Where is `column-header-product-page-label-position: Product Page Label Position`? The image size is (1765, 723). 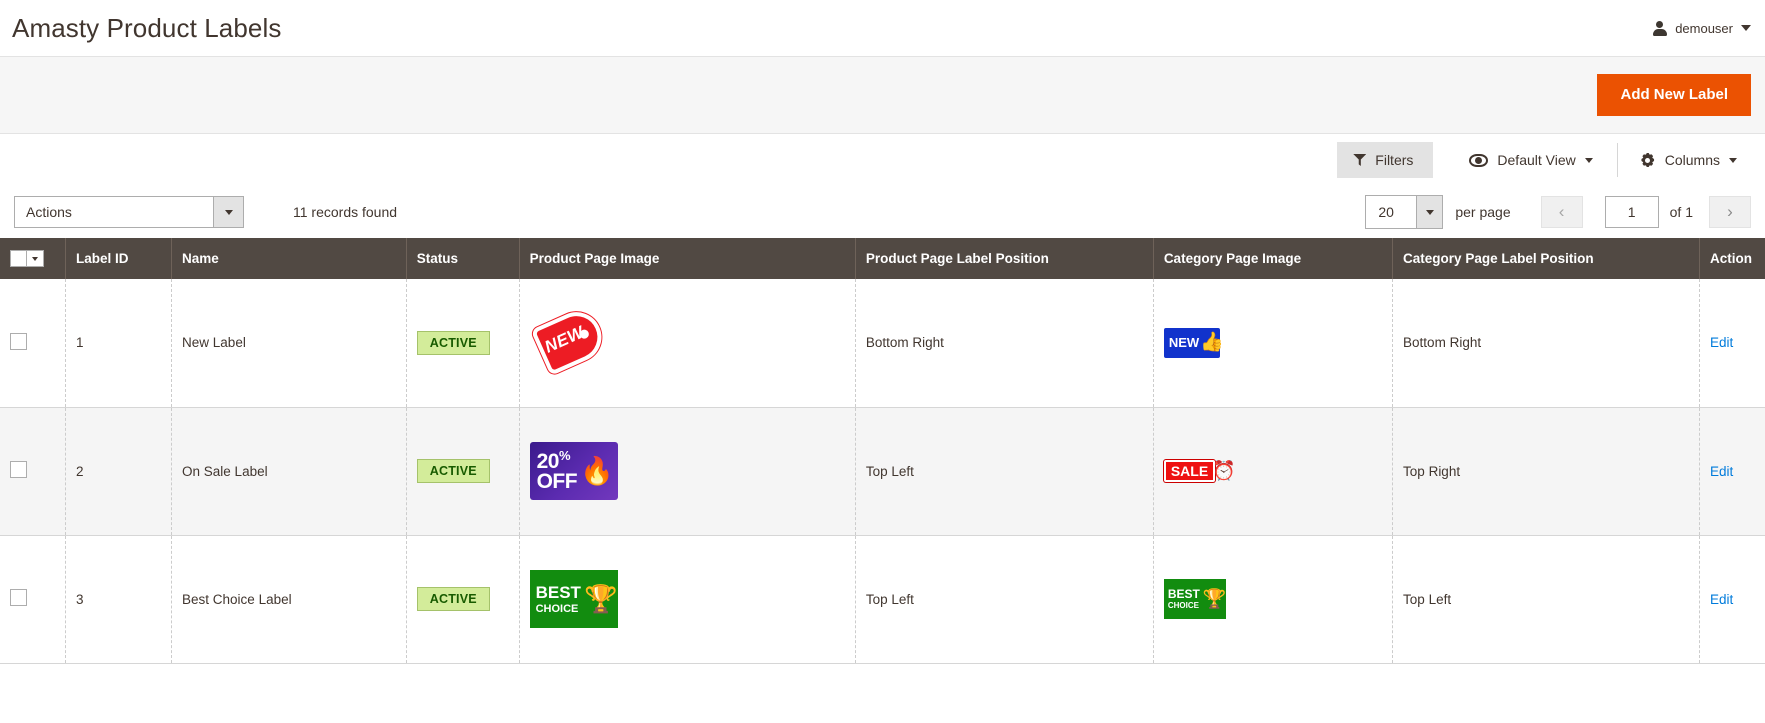
column-header-product-page-label-position: Product Page Label Position is located at coordinates (1004, 258).